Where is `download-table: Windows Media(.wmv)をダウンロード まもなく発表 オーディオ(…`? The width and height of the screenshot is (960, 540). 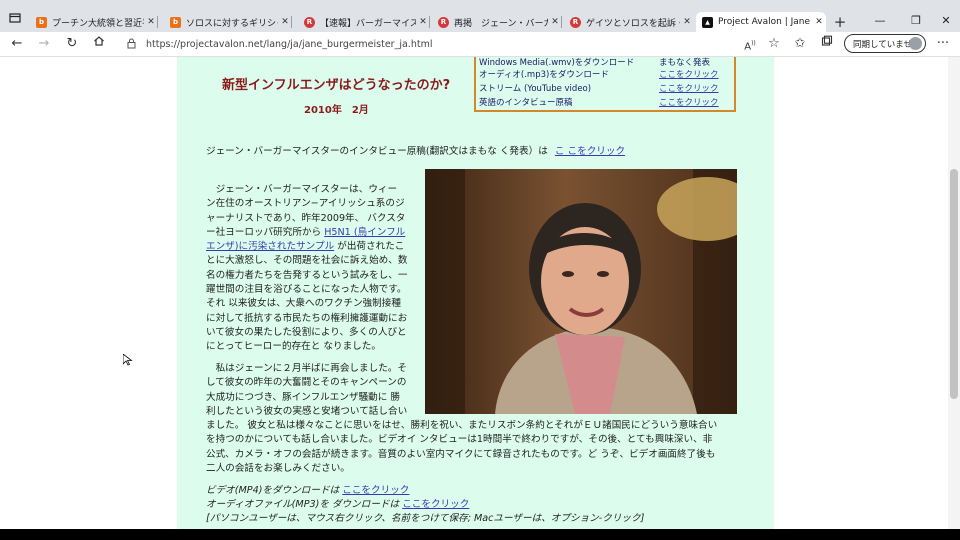 download-table: Windows Media(.wmv)をダウンロード まもなく発表 オーディオ(… is located at coordinates (605, 84).